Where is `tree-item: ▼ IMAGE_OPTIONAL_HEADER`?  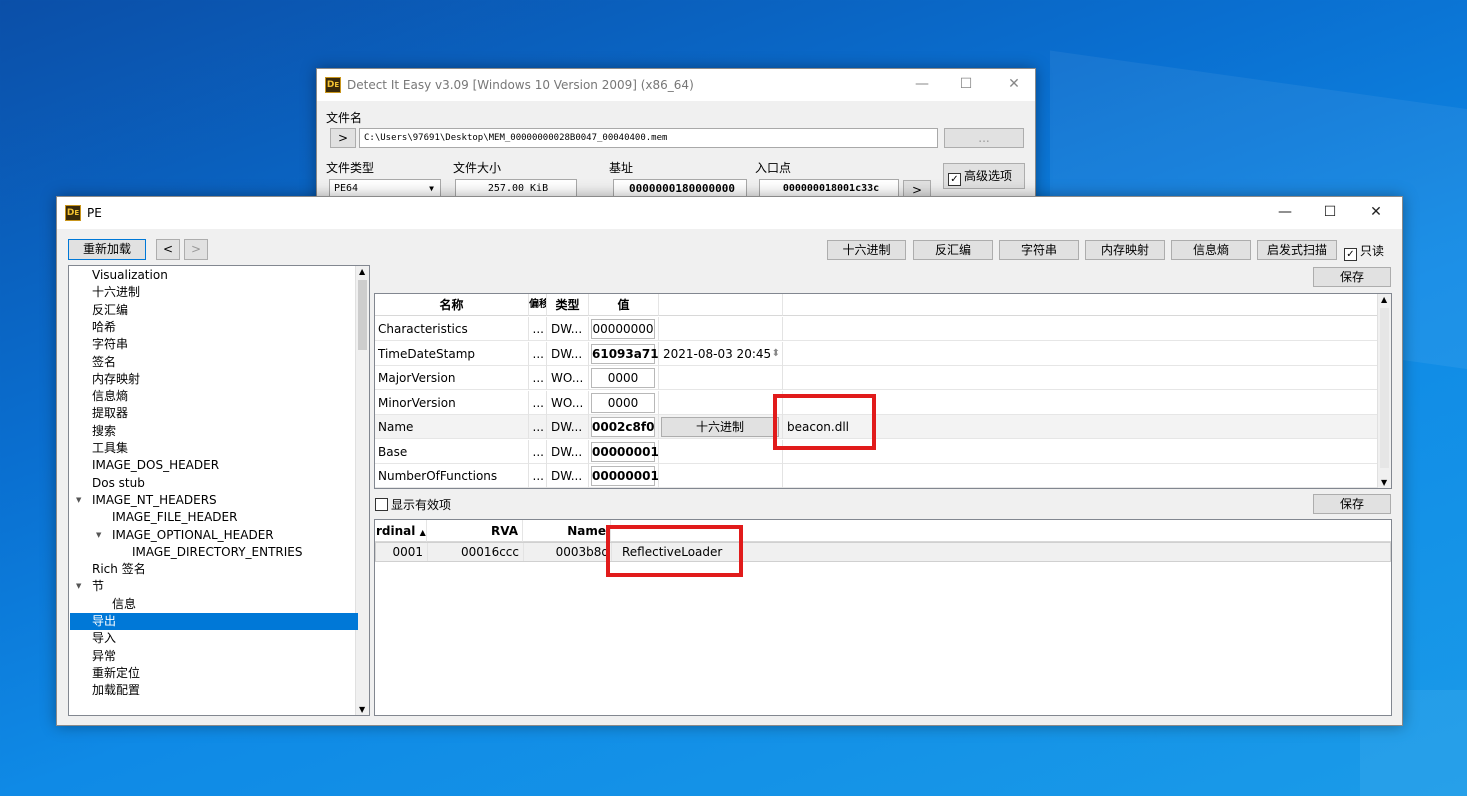 tree-item: ▼ IMAGE_OPTIONAL_HEADER is located at coordinates (214, 535).